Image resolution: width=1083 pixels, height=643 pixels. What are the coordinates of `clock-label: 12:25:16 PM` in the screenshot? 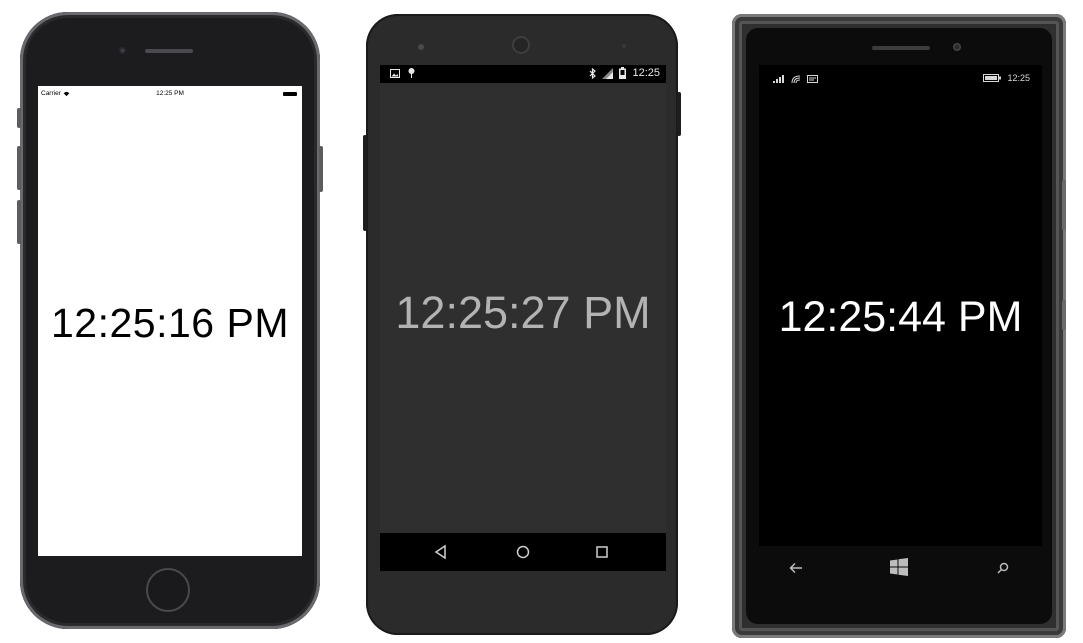 It's located at (170, 323).